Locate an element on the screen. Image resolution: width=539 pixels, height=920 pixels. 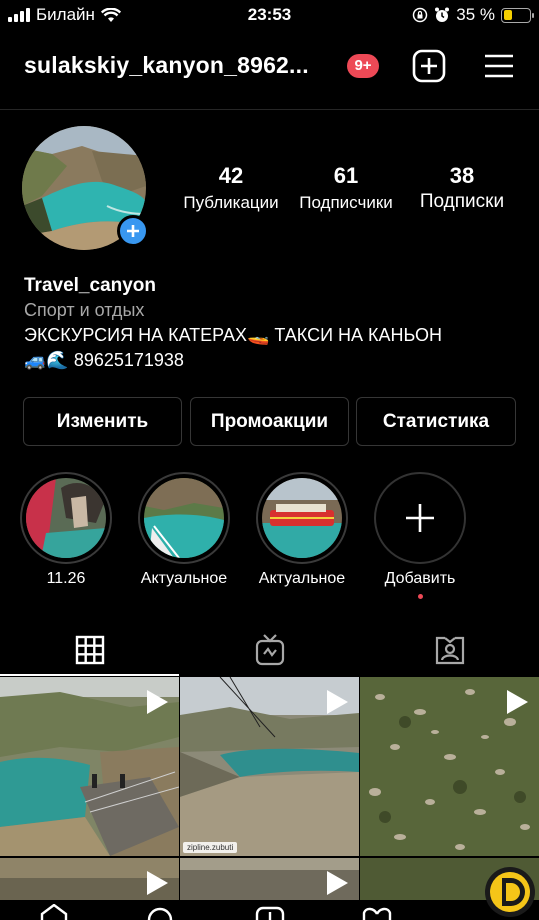
tab-tagged is located at coordinates (449, 650).